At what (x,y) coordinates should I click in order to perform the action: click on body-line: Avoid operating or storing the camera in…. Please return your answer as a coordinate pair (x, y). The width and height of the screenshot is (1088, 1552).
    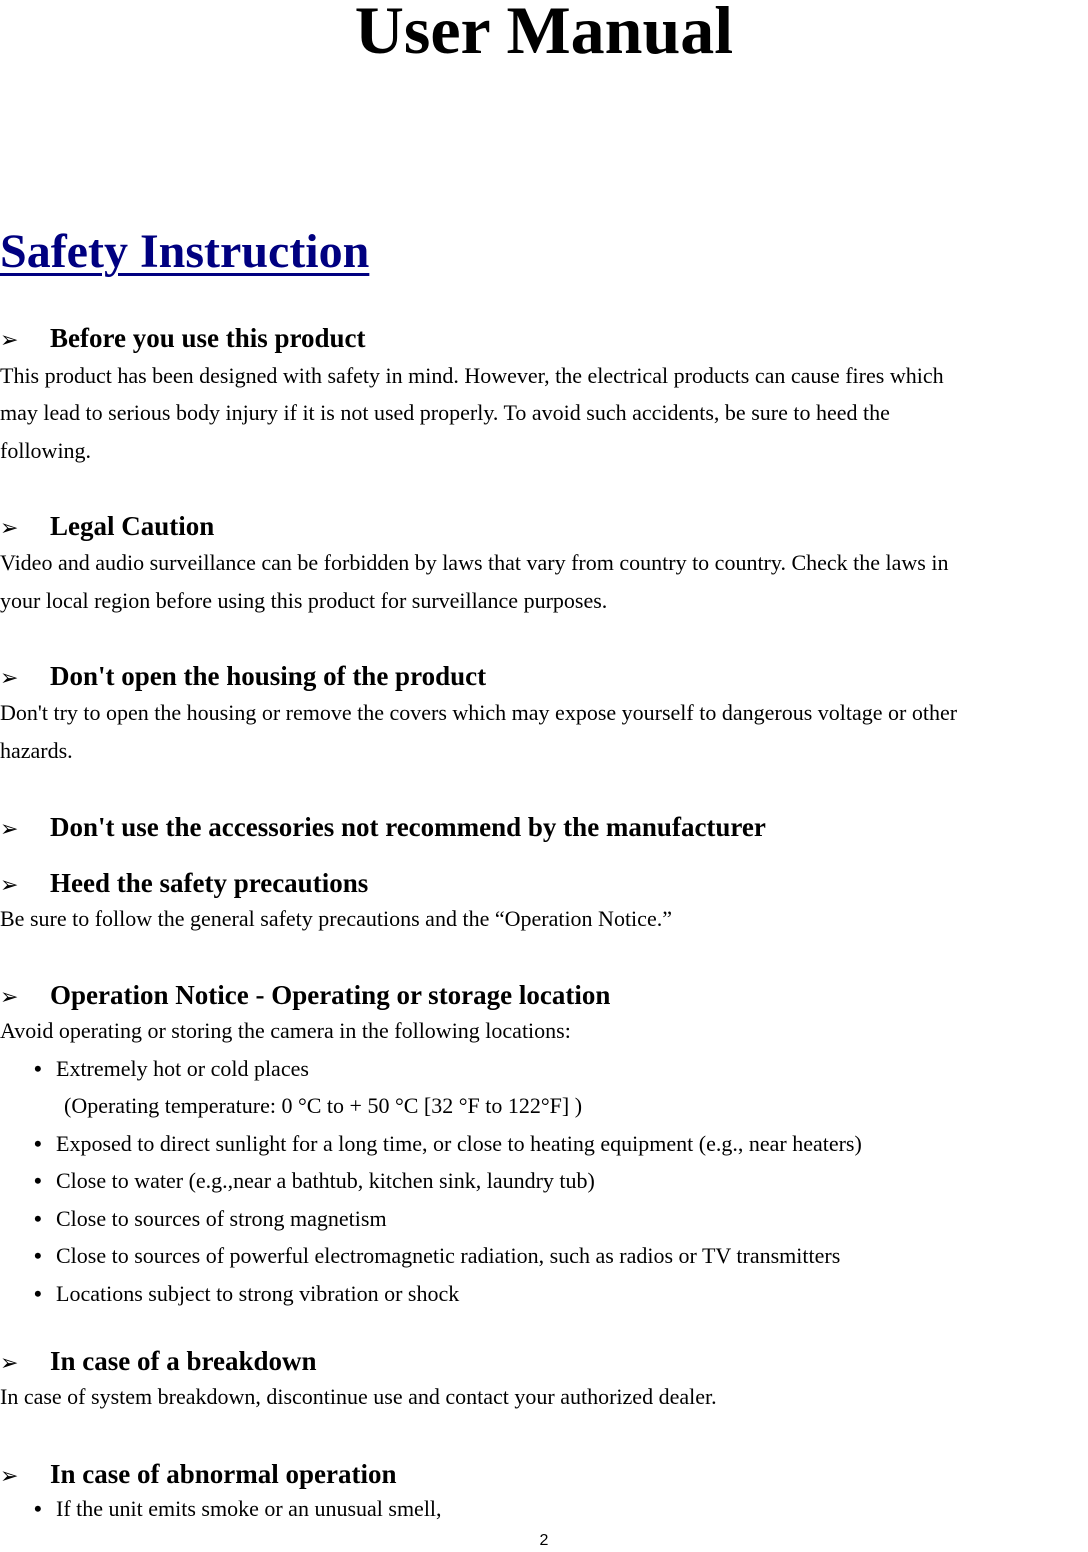
    Looking at the image, I should click on (285, 1030).